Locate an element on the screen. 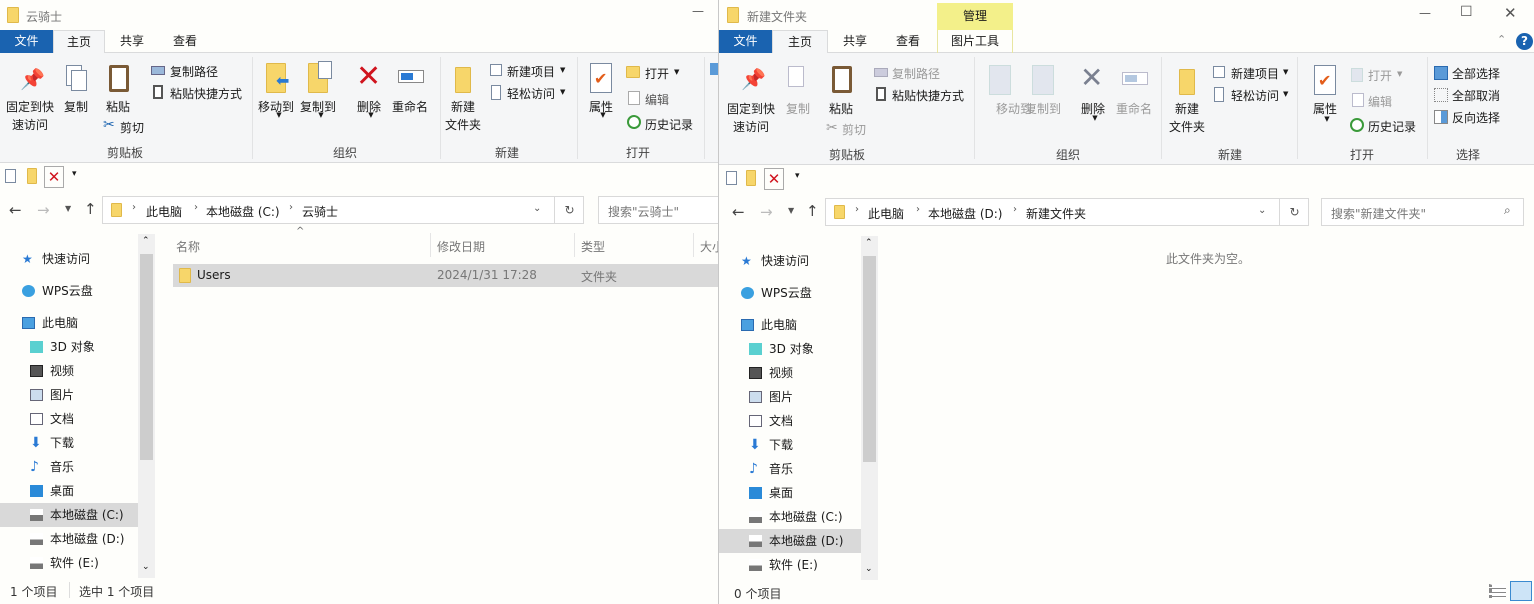 Image resolution: width=1534 pixels, height=604 pixels. nav-item-label: 本地磁盘 (C:) is located at coordinates (87, 515).